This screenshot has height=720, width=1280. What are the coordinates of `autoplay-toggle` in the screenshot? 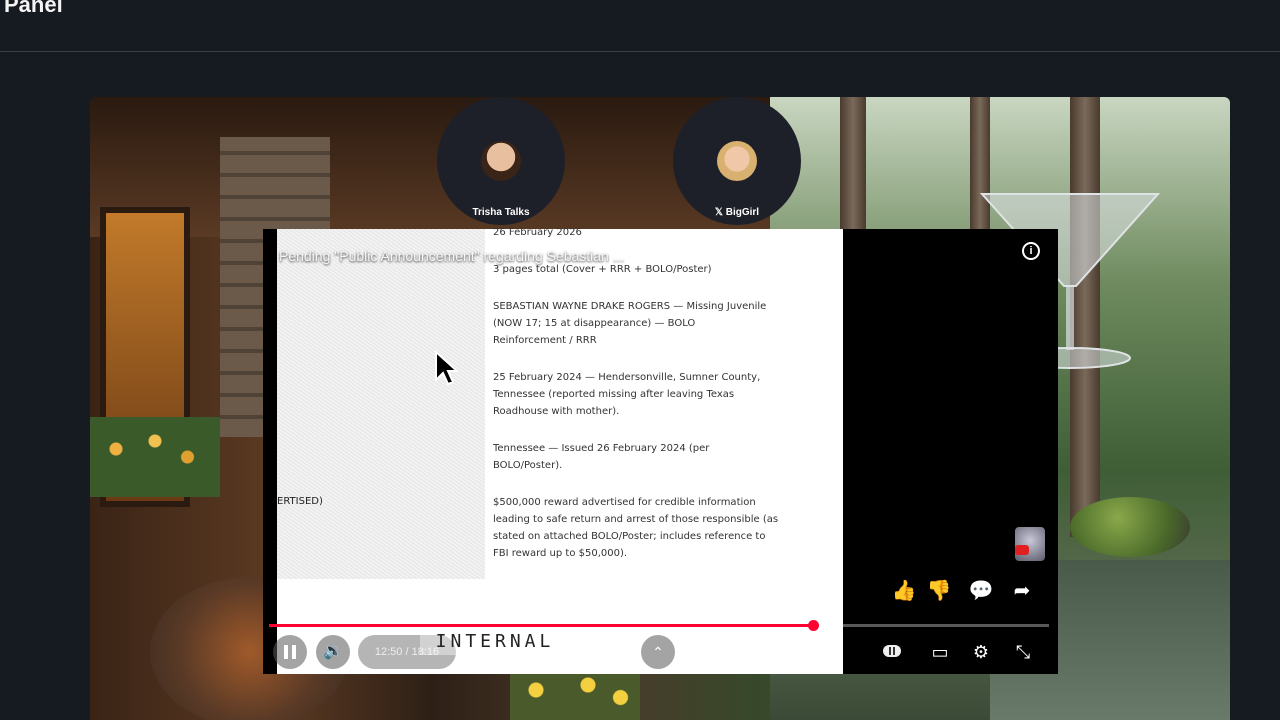 It's located at (892, 651).